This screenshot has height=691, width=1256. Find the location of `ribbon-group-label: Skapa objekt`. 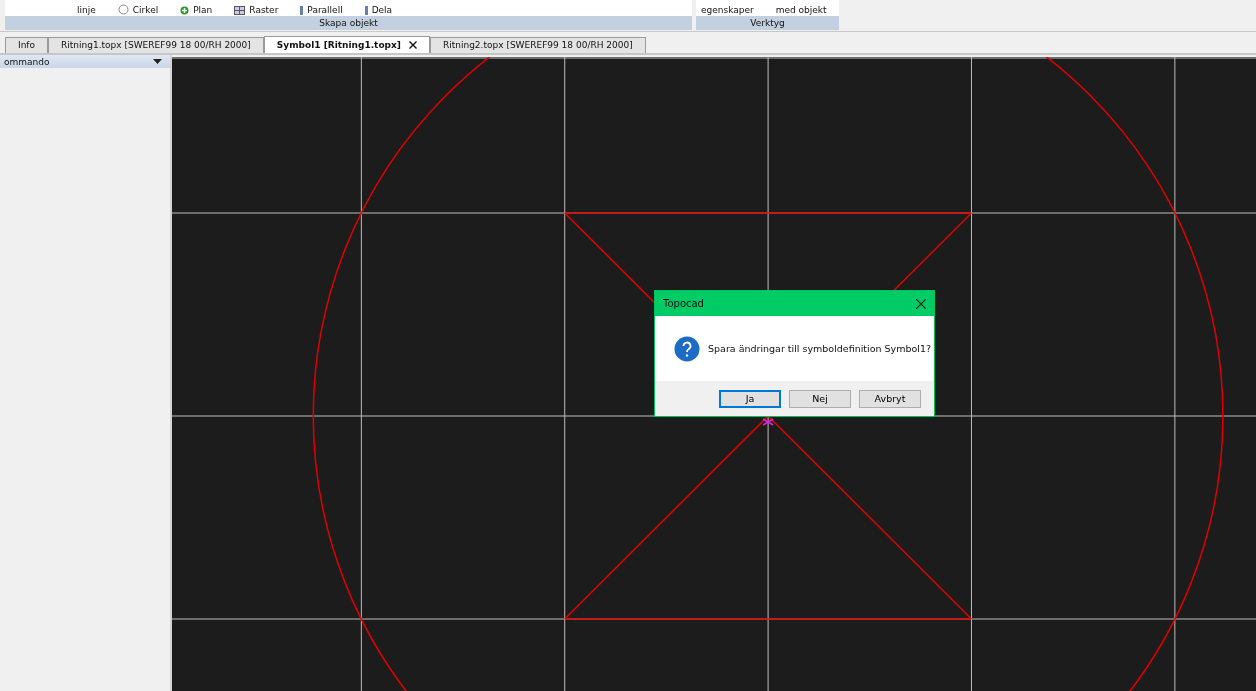

ribbon-group-label: Skapa objekt is located at coordinates (348, 23).